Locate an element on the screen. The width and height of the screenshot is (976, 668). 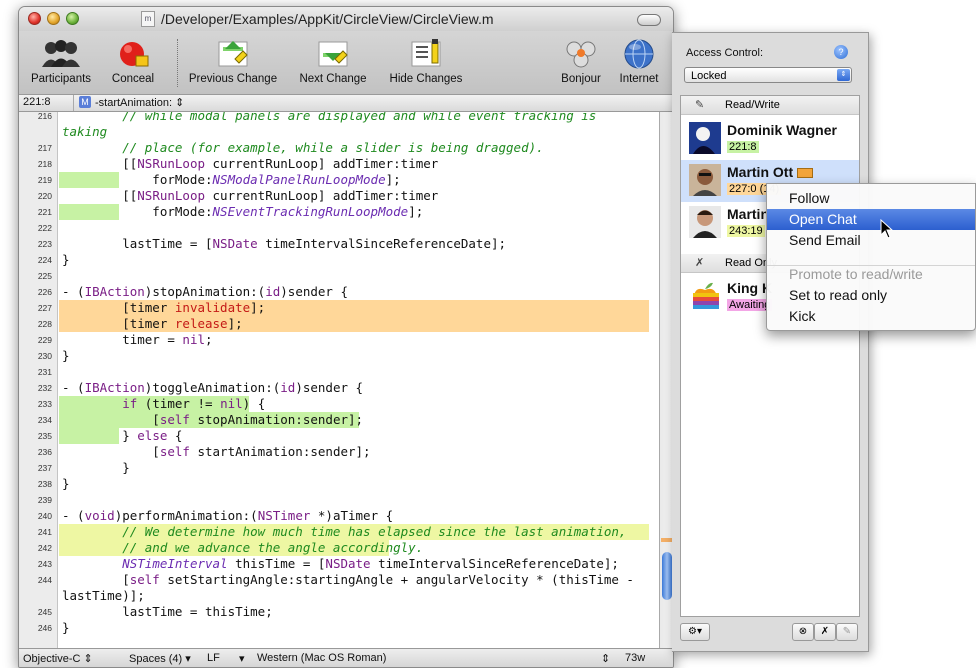
next-change-button: Next Change is located at coordinates (333, 62).